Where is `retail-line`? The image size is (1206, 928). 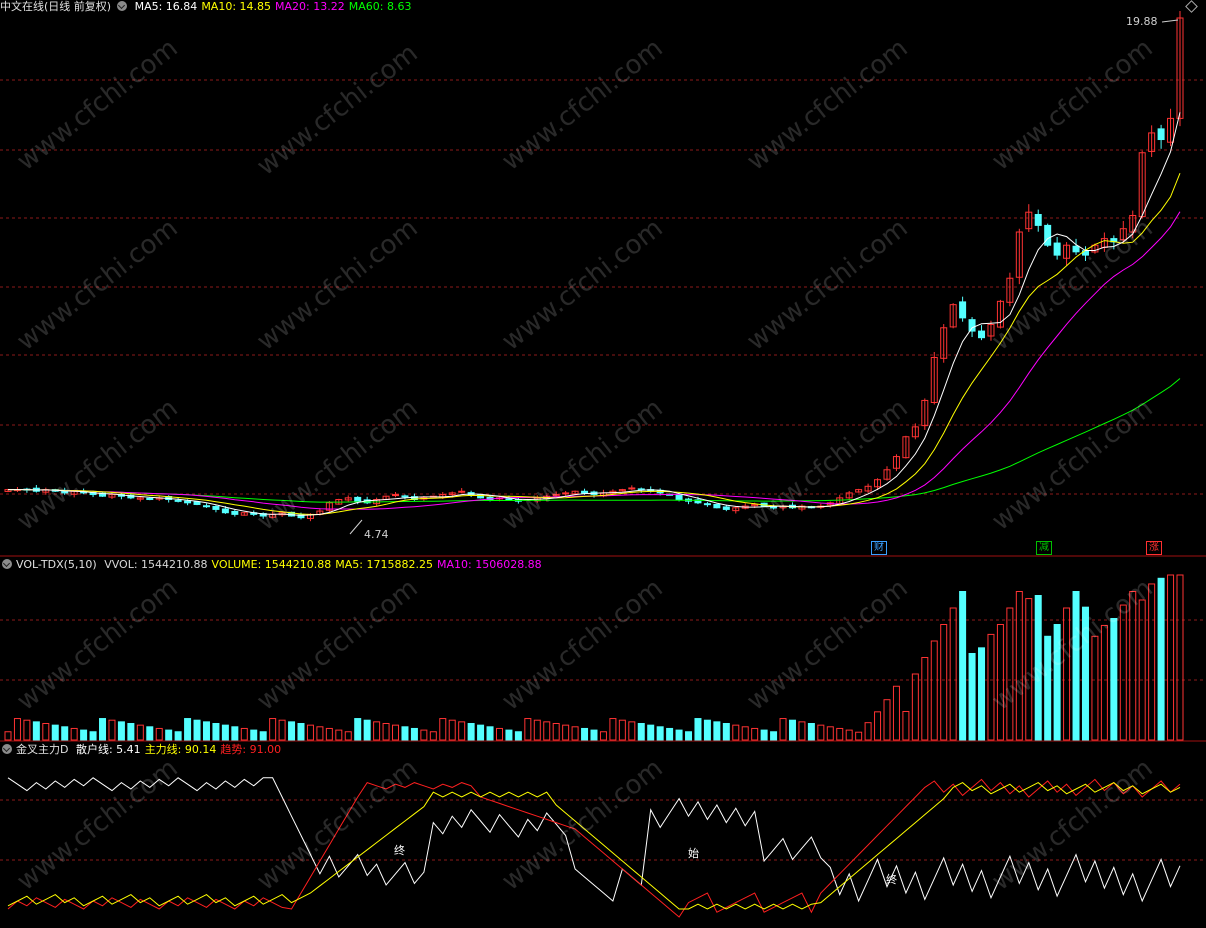
retail-line is located at coordinates (594, 840).